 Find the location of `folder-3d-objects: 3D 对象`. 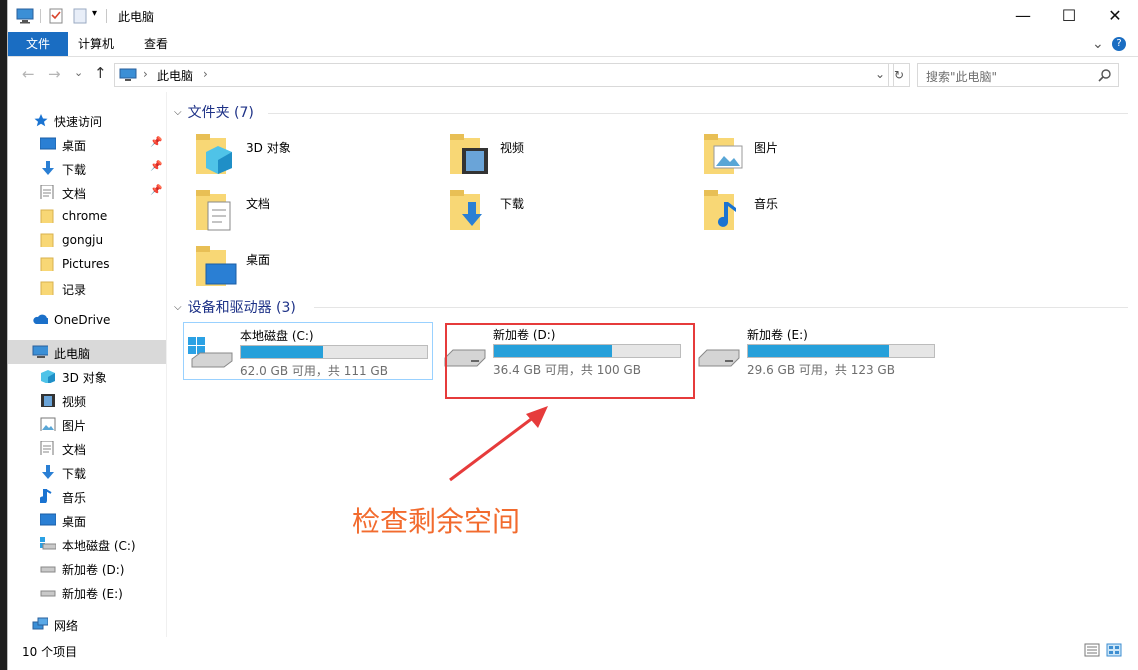

folder-3d-objects: 3D 对象 is located at coordinates (319, 157).